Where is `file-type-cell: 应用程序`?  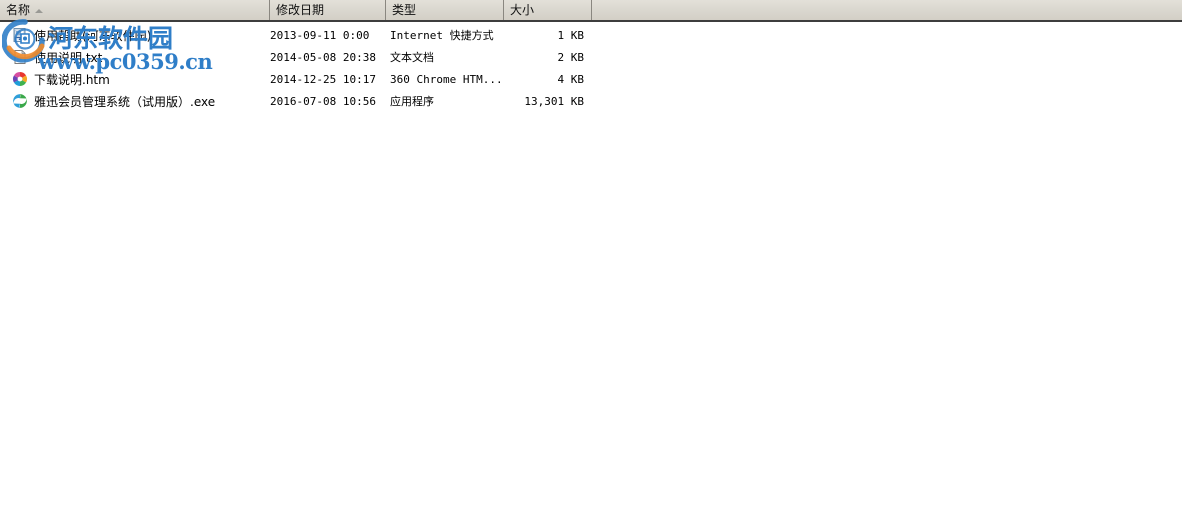 file-type-cell: 应用程序 is located at coordinates (412, 101).